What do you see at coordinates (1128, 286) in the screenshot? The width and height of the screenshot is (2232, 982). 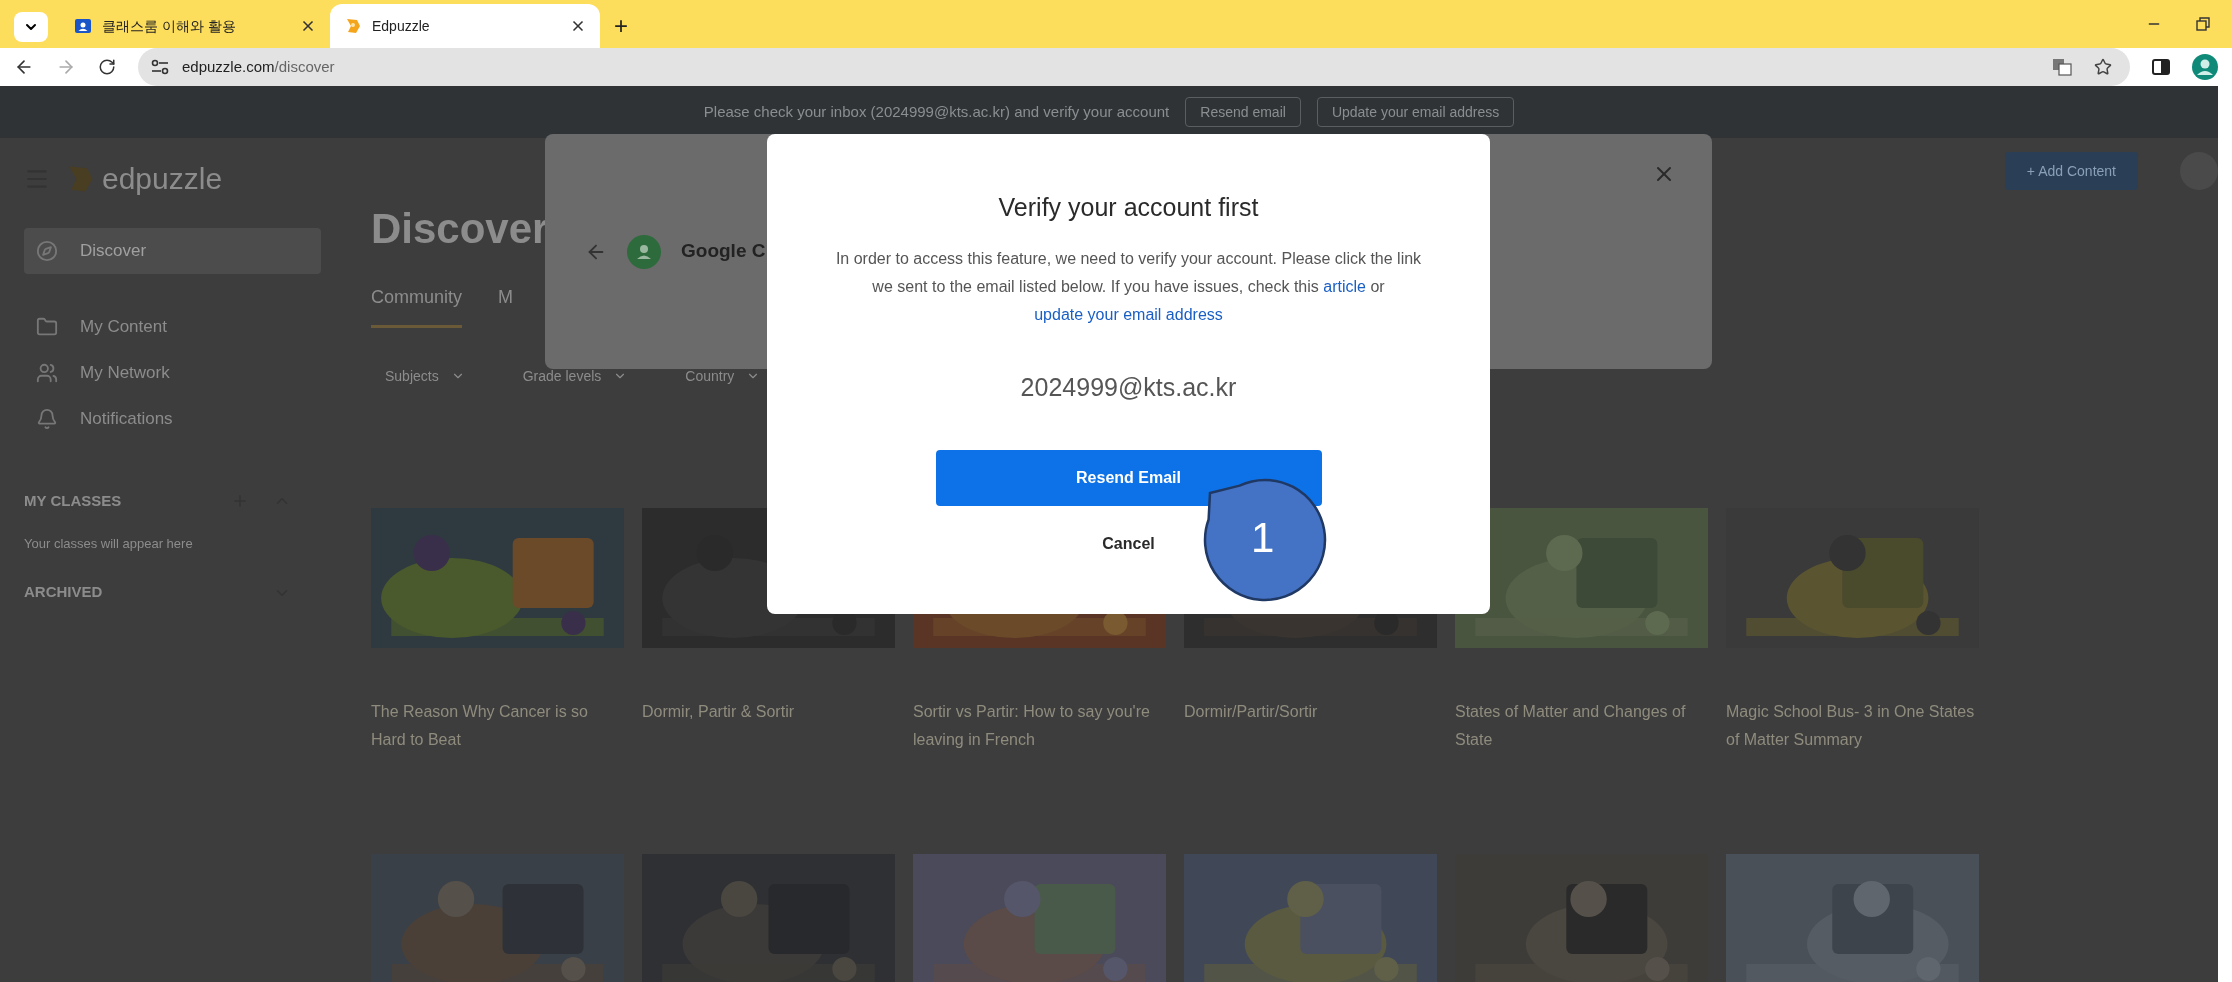 I see `dialog-message: In order to access this feature, we need to verify your account. Please click the link we sent to the email listed below. If you have issues, check this article or update your email address` at bounding box center [1128, 286].